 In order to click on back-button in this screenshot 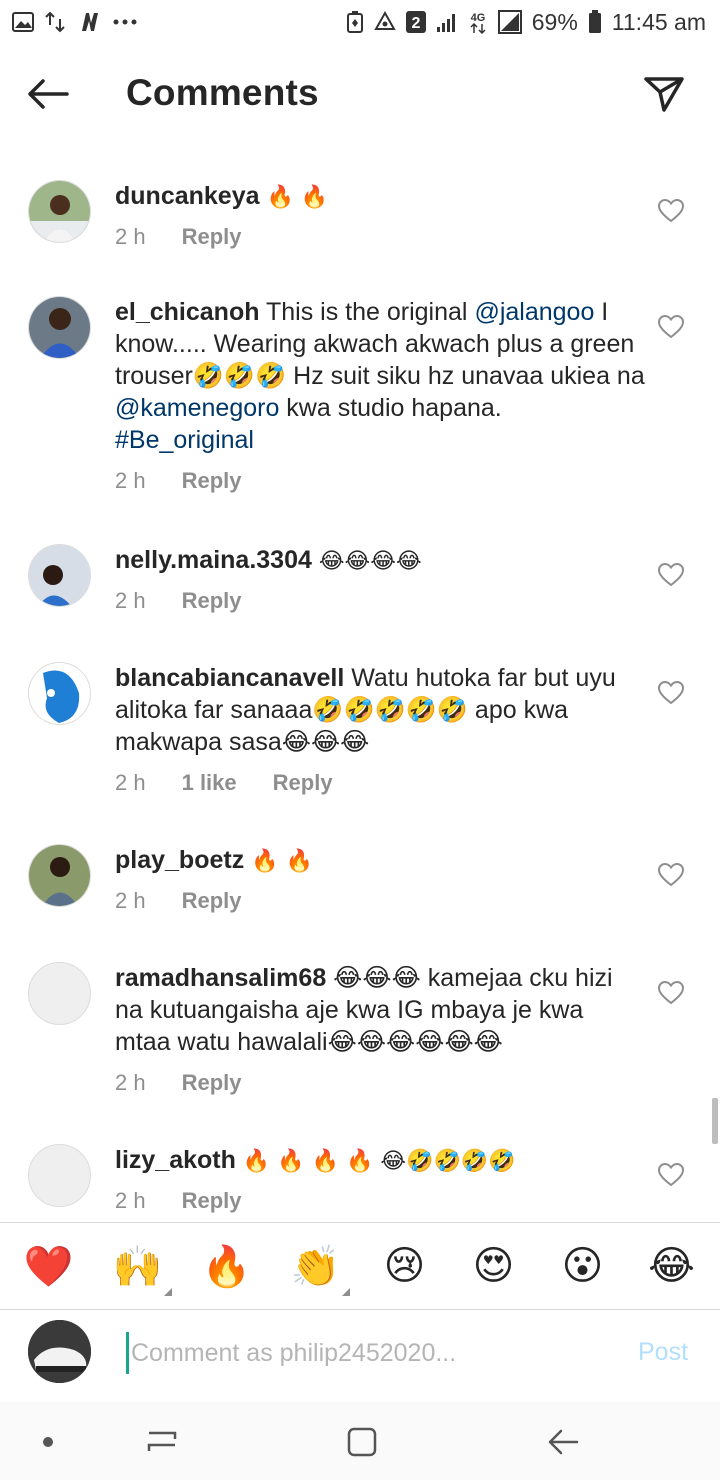, I will do `click(48, 94)`.